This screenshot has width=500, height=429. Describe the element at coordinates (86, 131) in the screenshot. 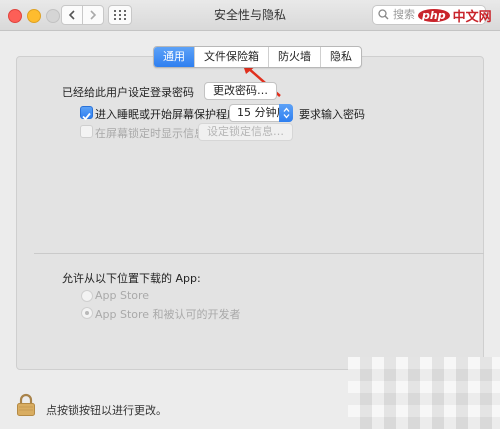

I see `lock-message-checkbox` at that location.